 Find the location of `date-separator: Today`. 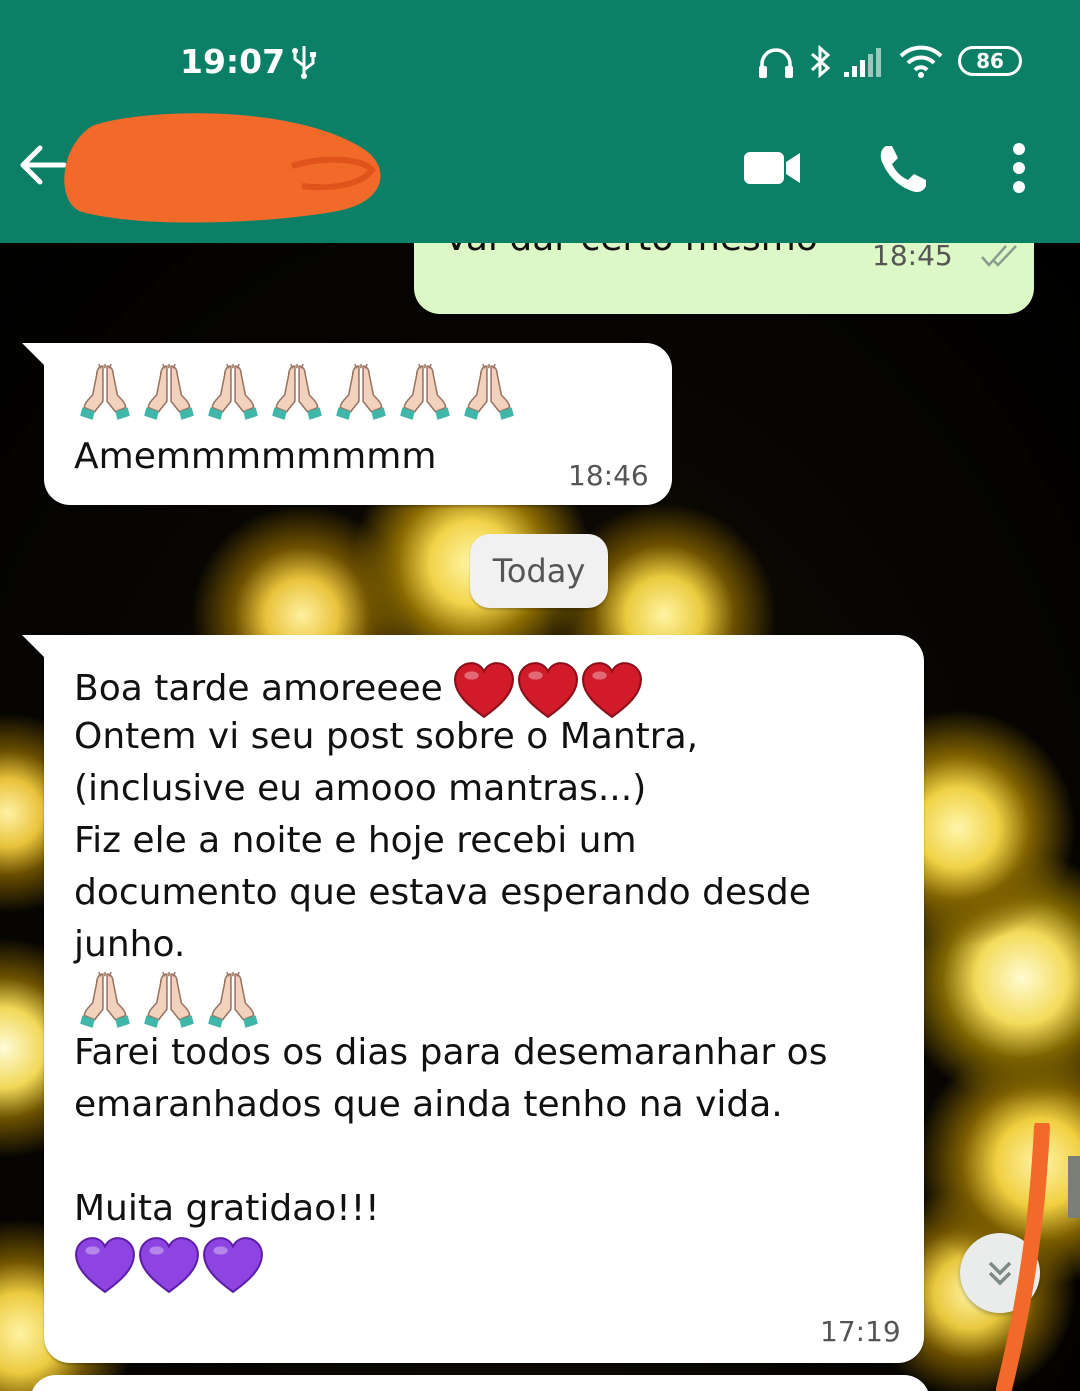

date-separator: Today is located at coordinates (539, 571).